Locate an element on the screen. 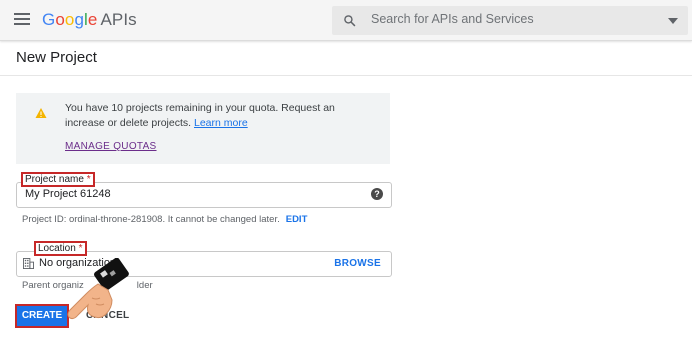  search-input: Search for APIs and Services is located at coordinates (452, 19).